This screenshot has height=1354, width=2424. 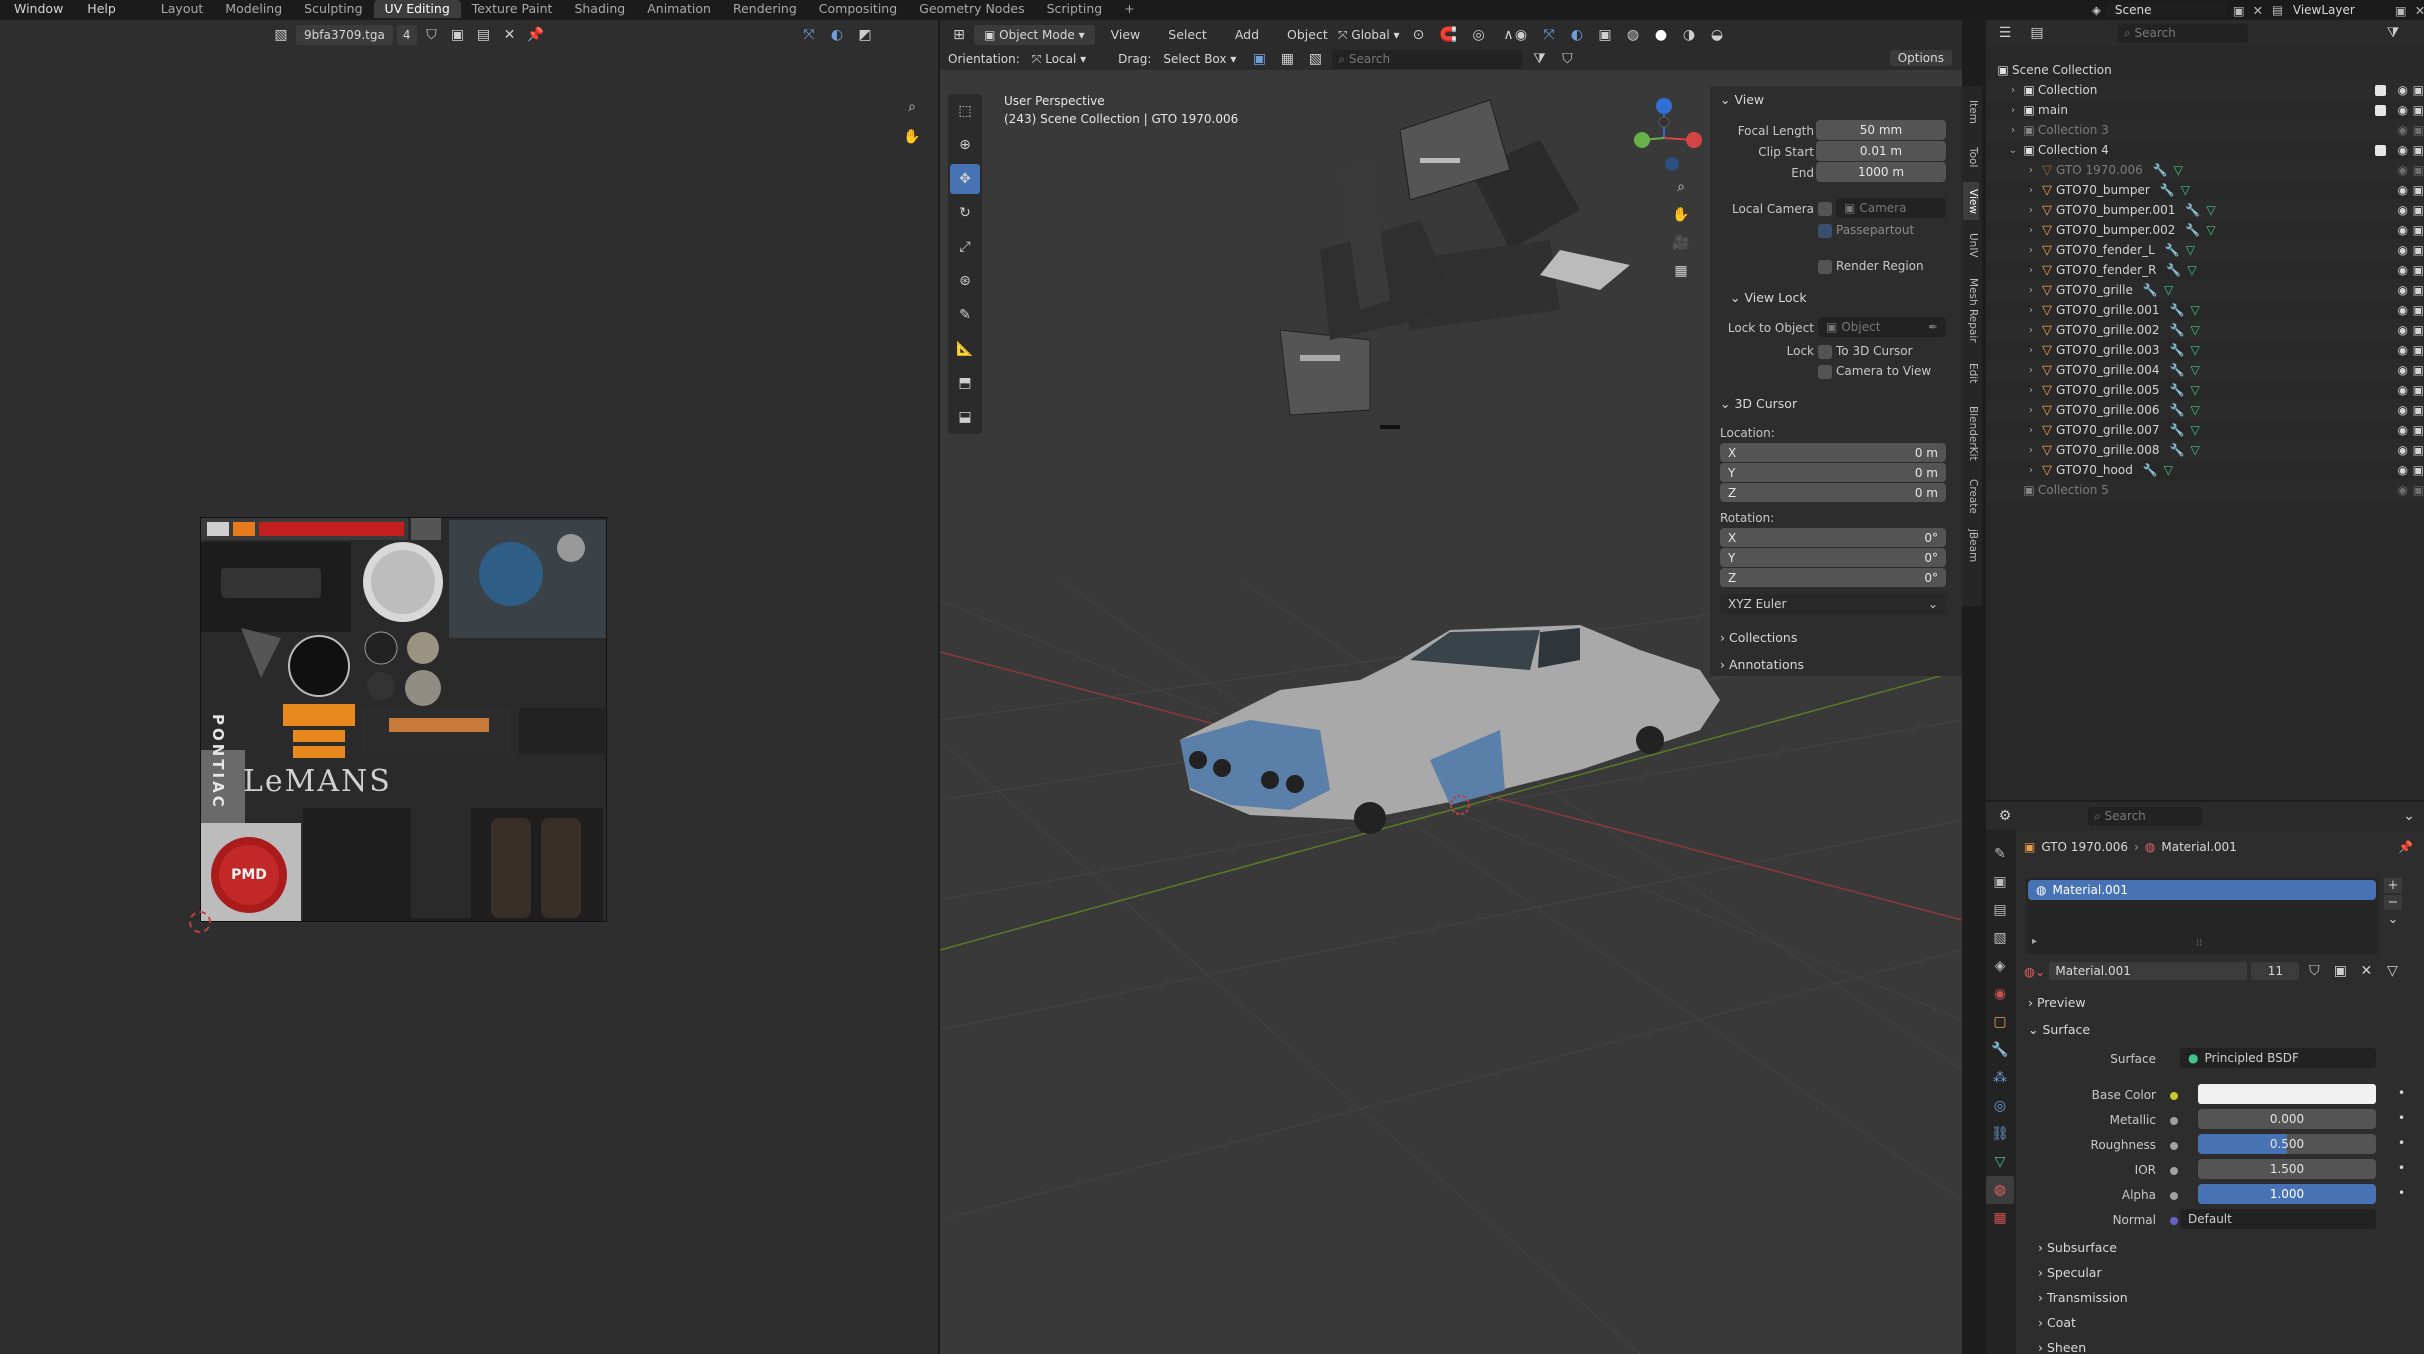 What do you see at coordinates (1539, 59) in the screenshot?
I see `filter-icon: ⧩` at bounding box center [1539, 59].